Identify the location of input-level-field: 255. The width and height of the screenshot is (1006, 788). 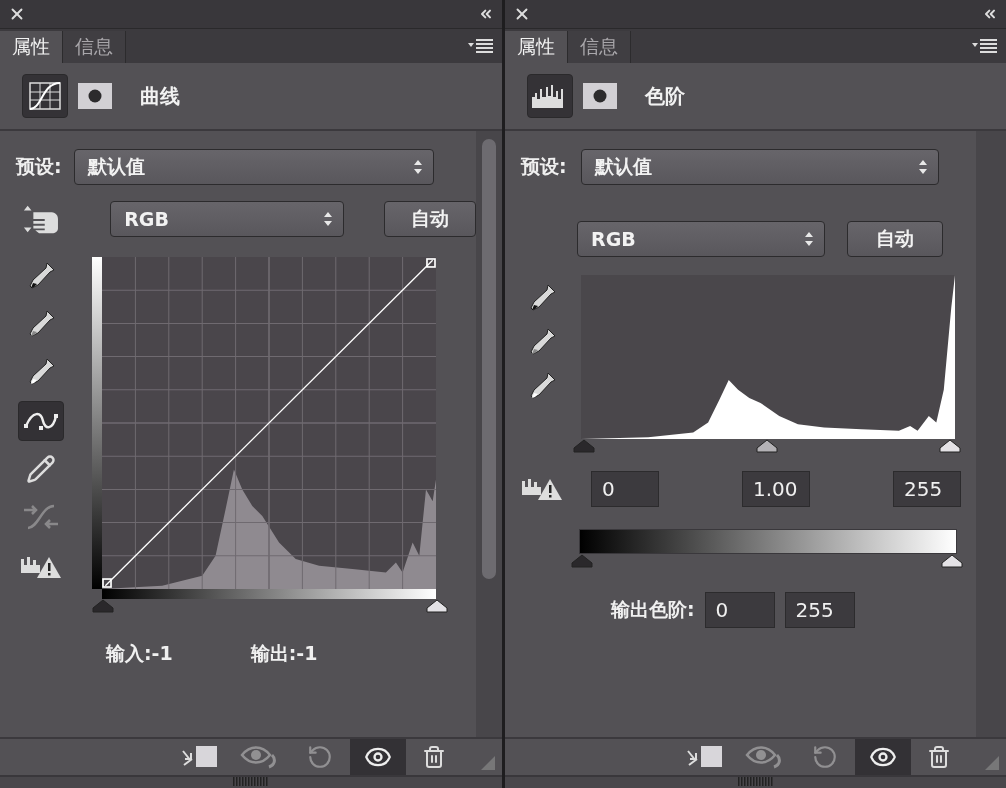
(927, 489).